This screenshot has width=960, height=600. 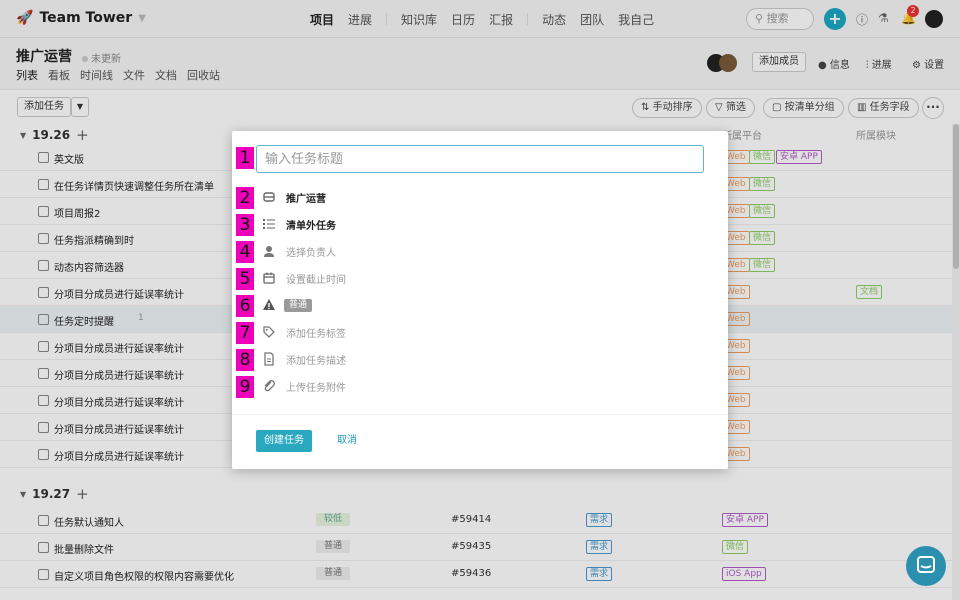 I want to click on description-field: 添加任务描述, so click(x=304, y=359).